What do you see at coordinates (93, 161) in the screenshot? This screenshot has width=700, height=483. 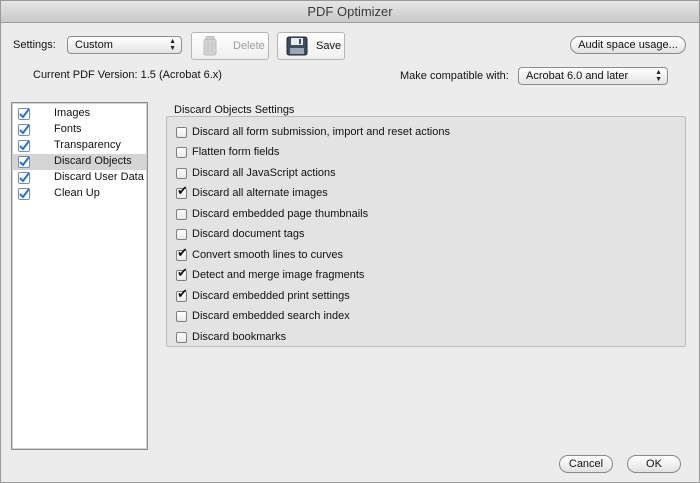 I see `sidebar-item-label: Discard Objects` at bounding box center [93, 161].